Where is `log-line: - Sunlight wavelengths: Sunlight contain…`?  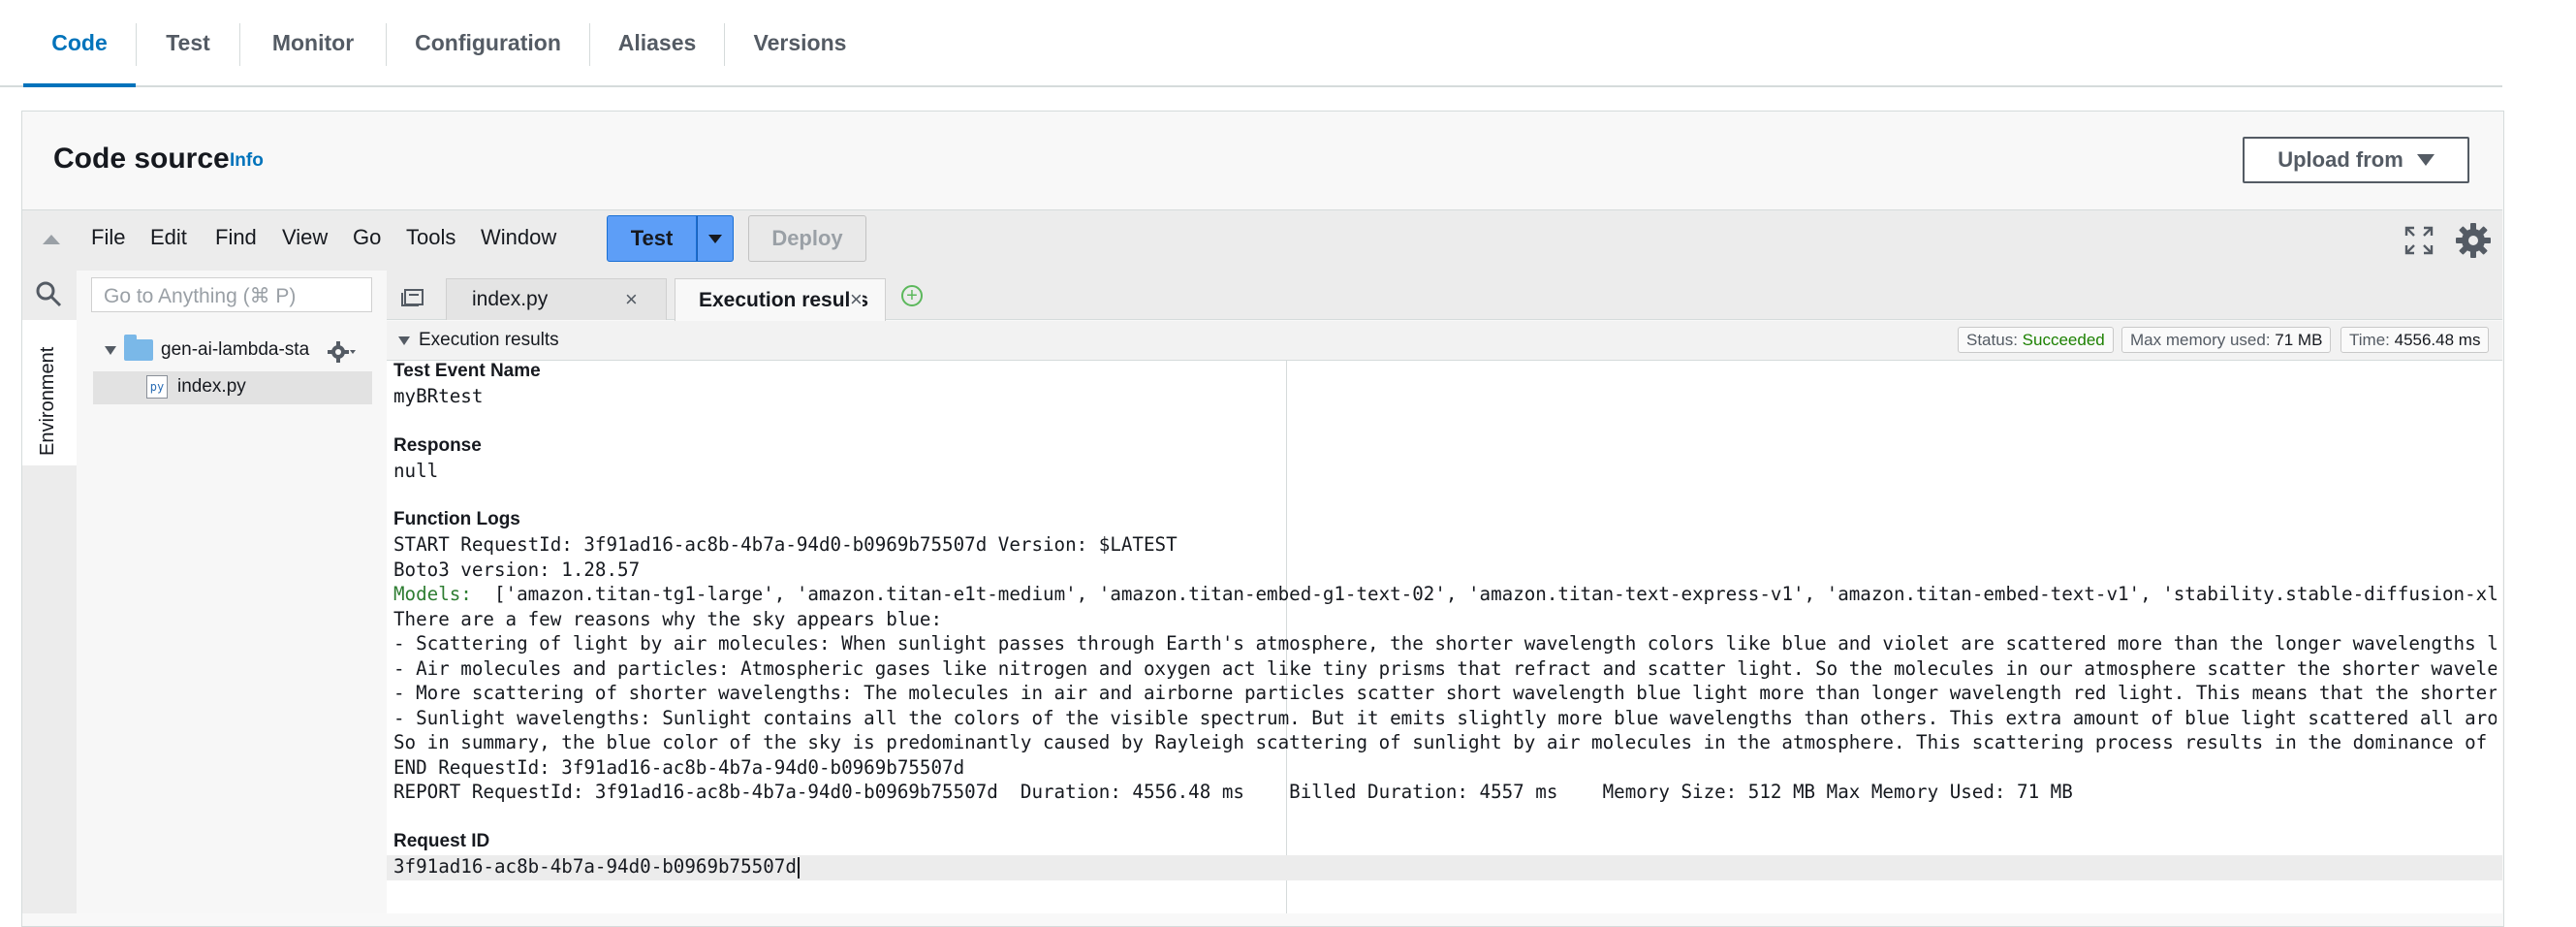 log-line: - Sunlight wavelengths: Sunlight contain… is located at coordinates (1445, 718).